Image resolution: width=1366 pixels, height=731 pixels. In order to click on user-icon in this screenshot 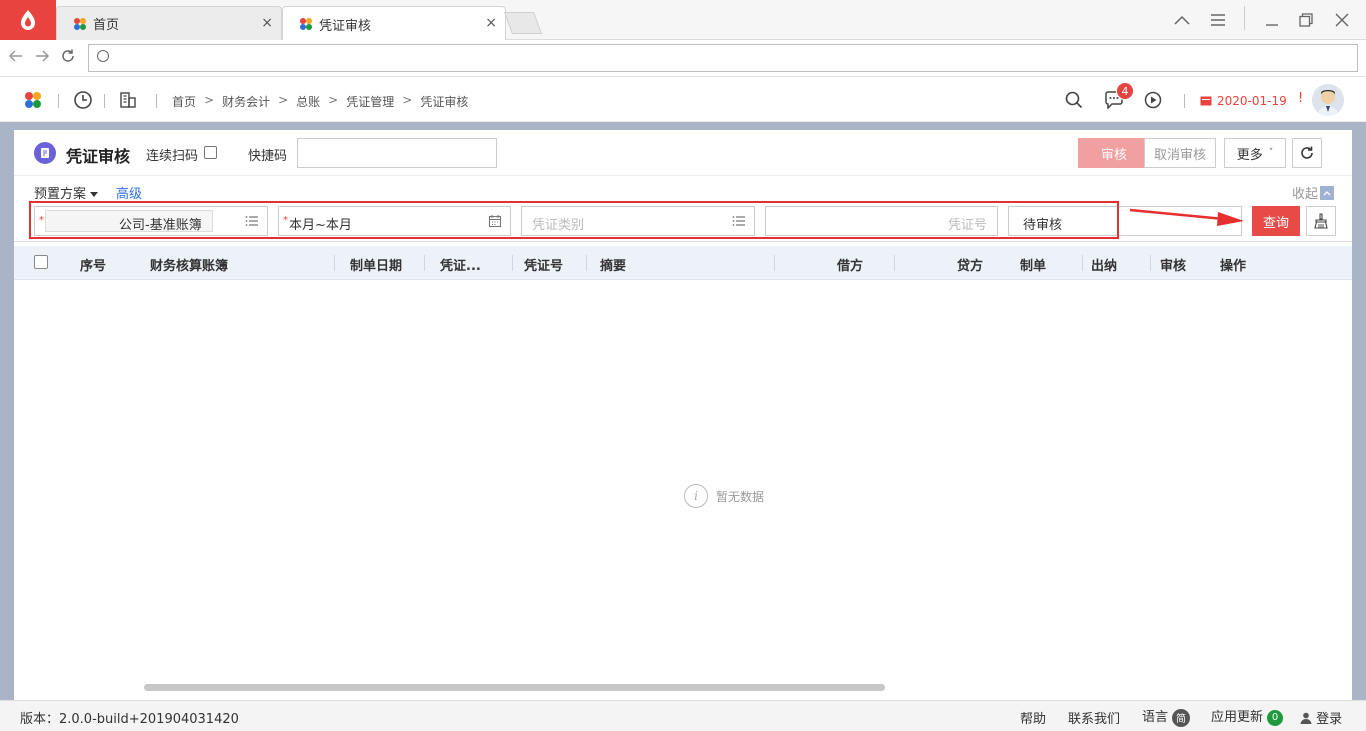, I will do `click(1306, 718)`.